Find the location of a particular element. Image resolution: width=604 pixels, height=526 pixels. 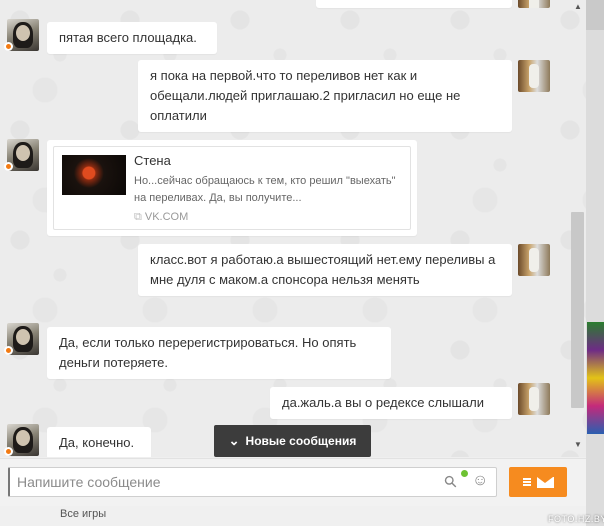

all-games-link: Все игры is located at coordinates (83, 514).